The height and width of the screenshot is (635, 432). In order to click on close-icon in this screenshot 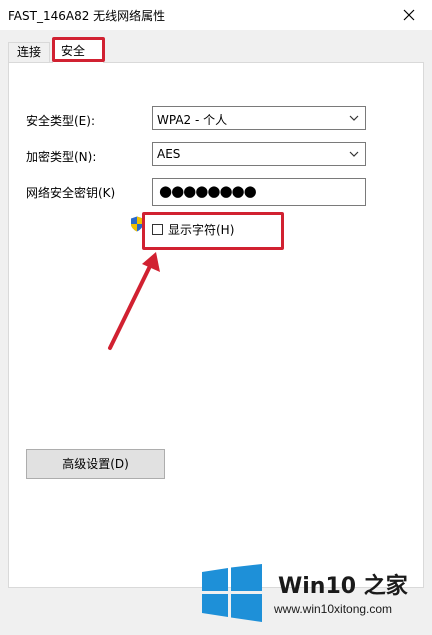, I will do `click(409, 15)`.